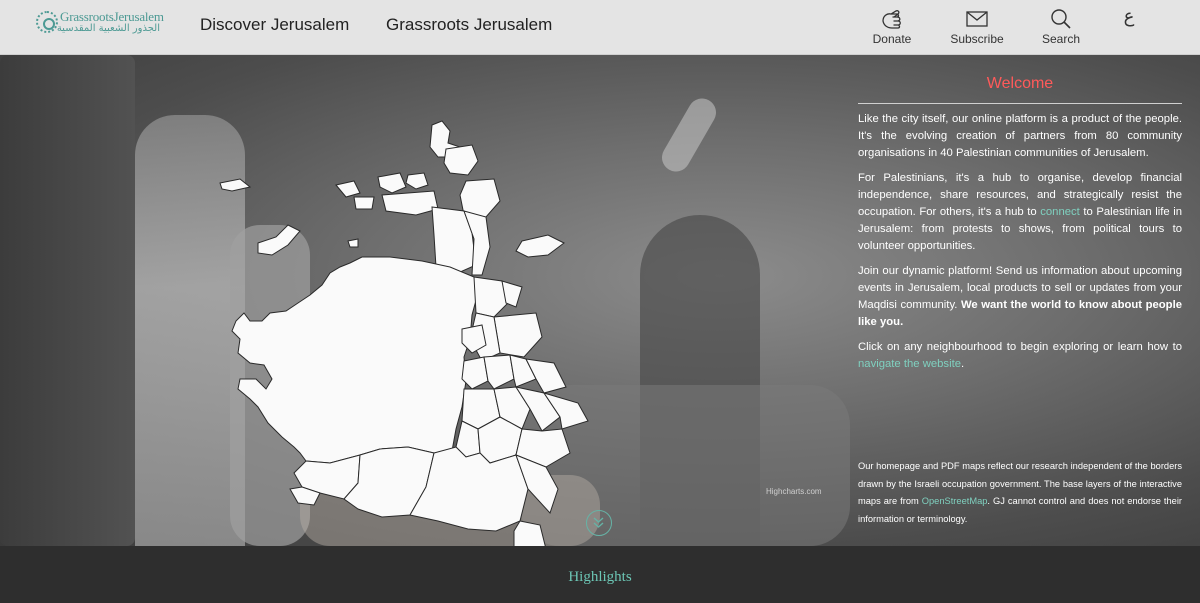  Describe the element at coordinates (600, 577) in the screenshot. I see `highlights-heading: Highlights` at that location.